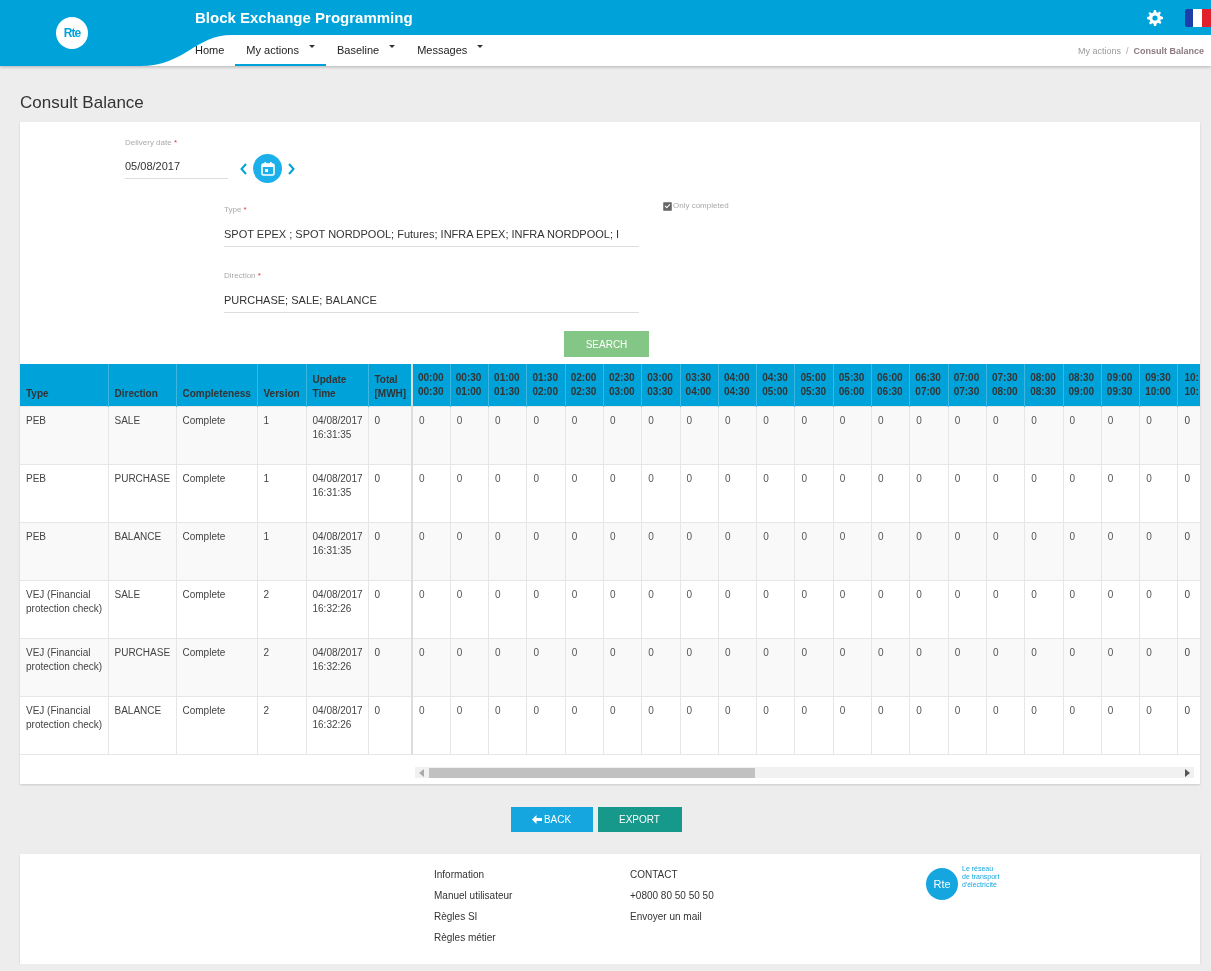 The height and width of the screenshot is (971, 1211). I want to click on column-header: 00:30 01:00, so click(469, 385).